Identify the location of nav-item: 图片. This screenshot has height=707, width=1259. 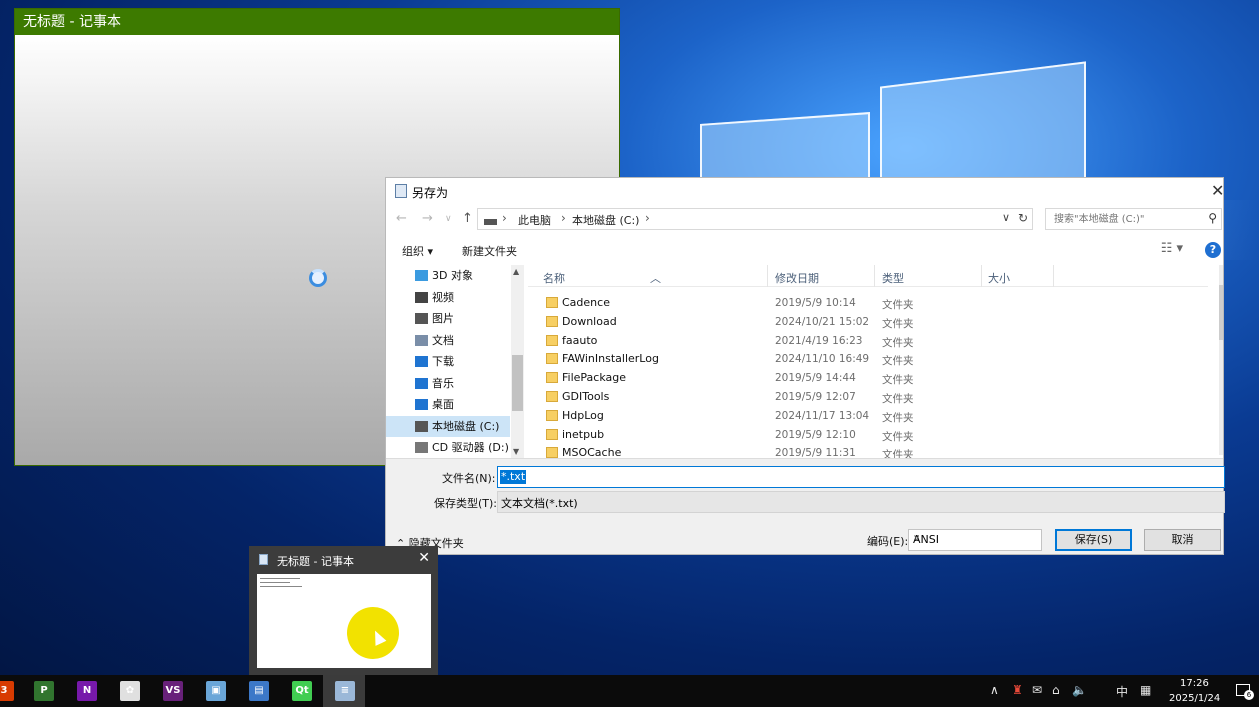
(448, 318).